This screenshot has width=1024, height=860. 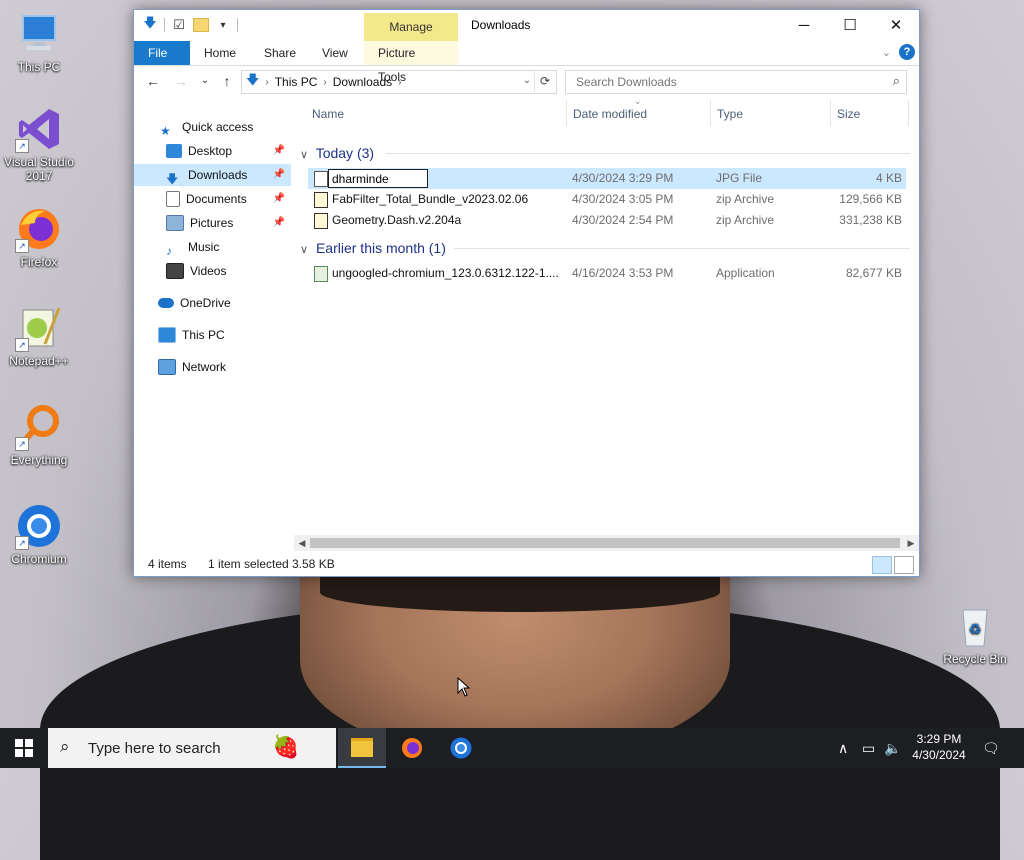 What do you see at coordinates (378, 178) in the screenshot?
I see `rename-input` at bounding box center [378, 178].